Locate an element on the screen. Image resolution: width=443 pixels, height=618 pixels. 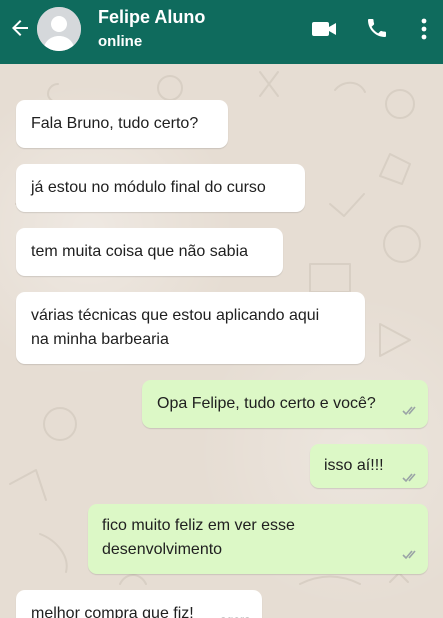
contact-status: online is located at coordinates (120, 41).